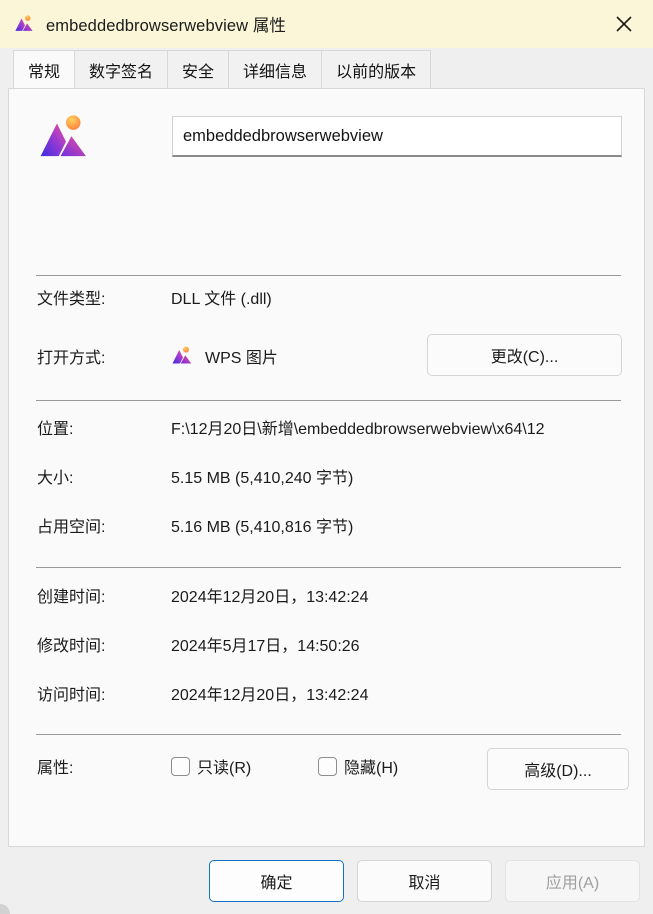 The image size is (653, 914). Describe the element at coordinates (424, 883) in the screenshot. I see `cancel-button-label: 取消` at that location.